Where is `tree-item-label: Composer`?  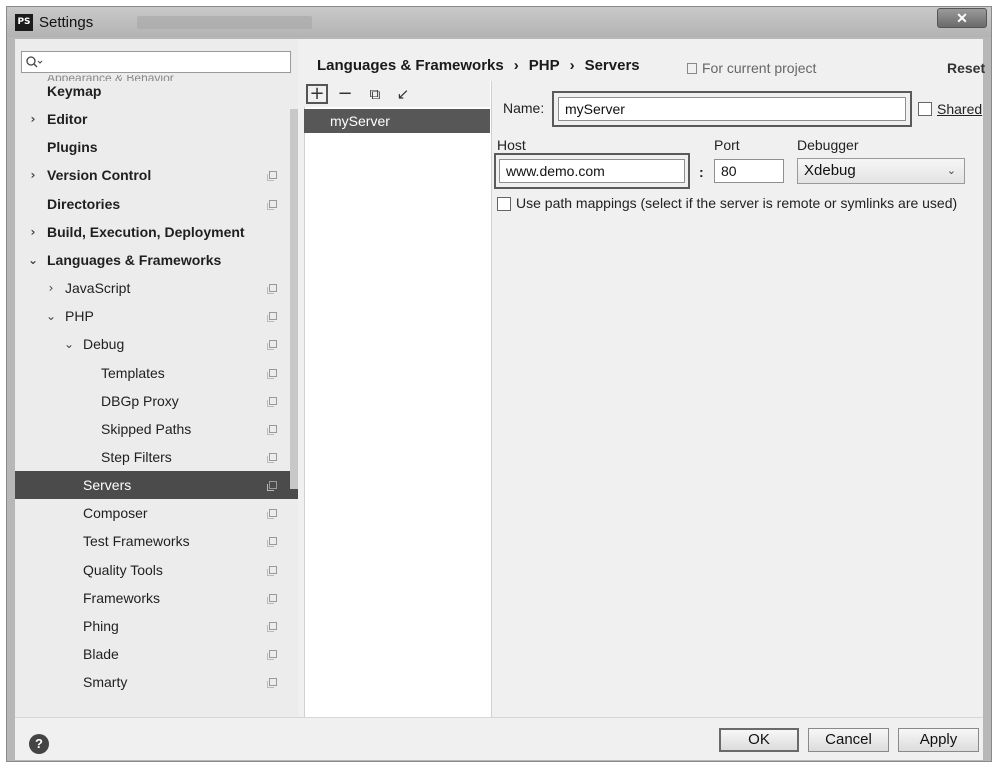 tree-item-label: Composer is located at coordinates (115, 513).